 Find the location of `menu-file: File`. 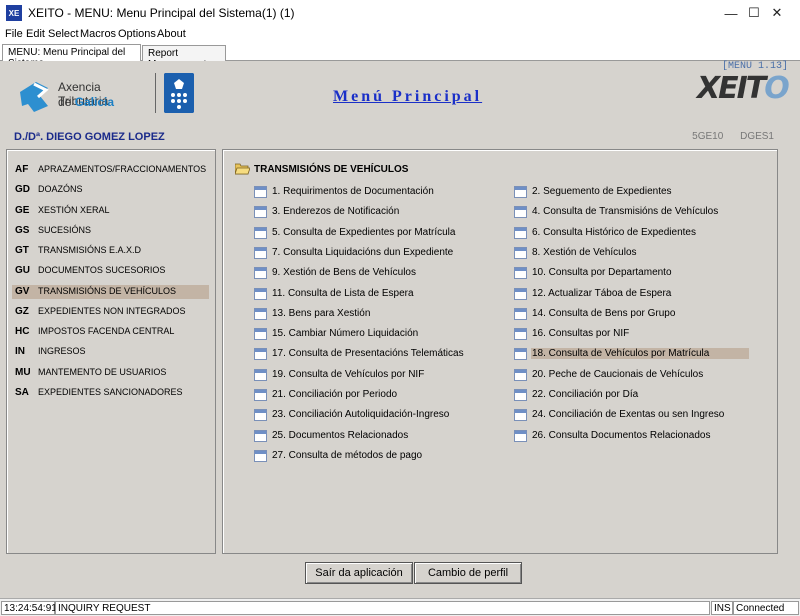

menu-file: File is located at coordinates (14, 34).